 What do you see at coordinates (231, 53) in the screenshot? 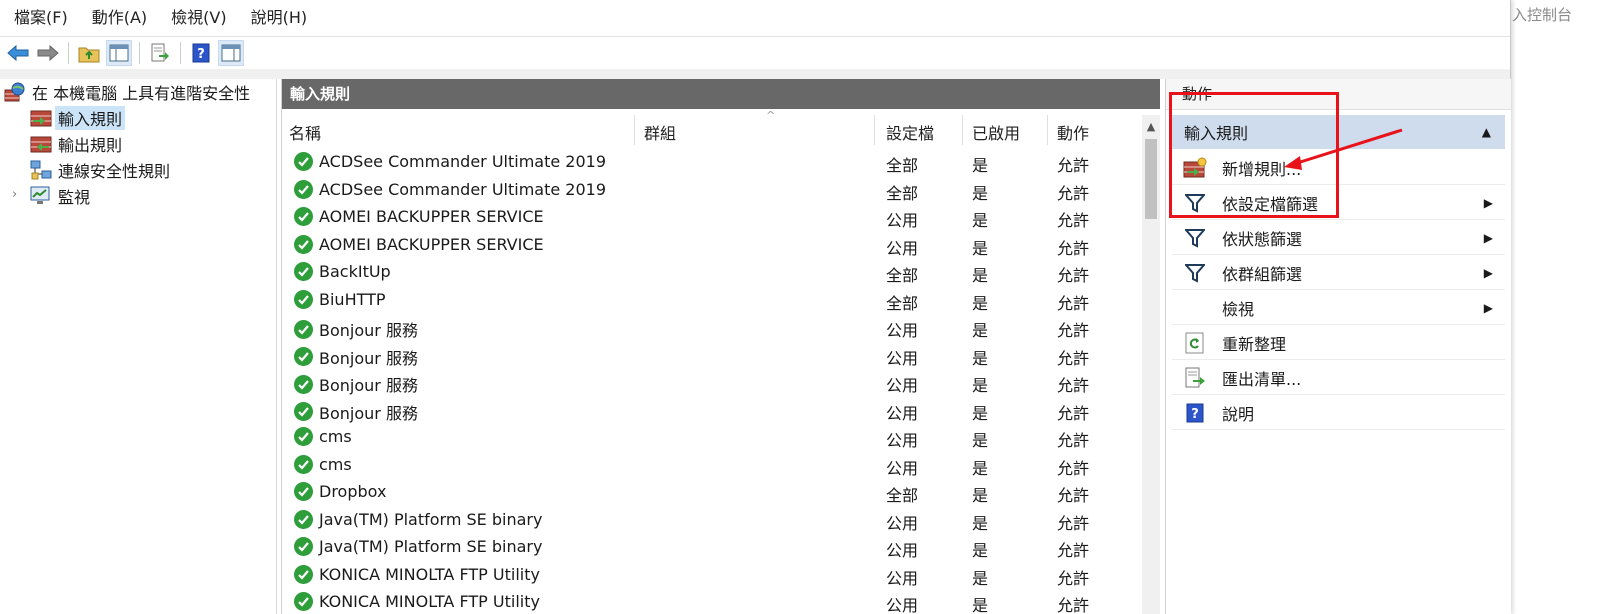
I see `show-hide-action-pane-icon` at bounding box center [231, 53].